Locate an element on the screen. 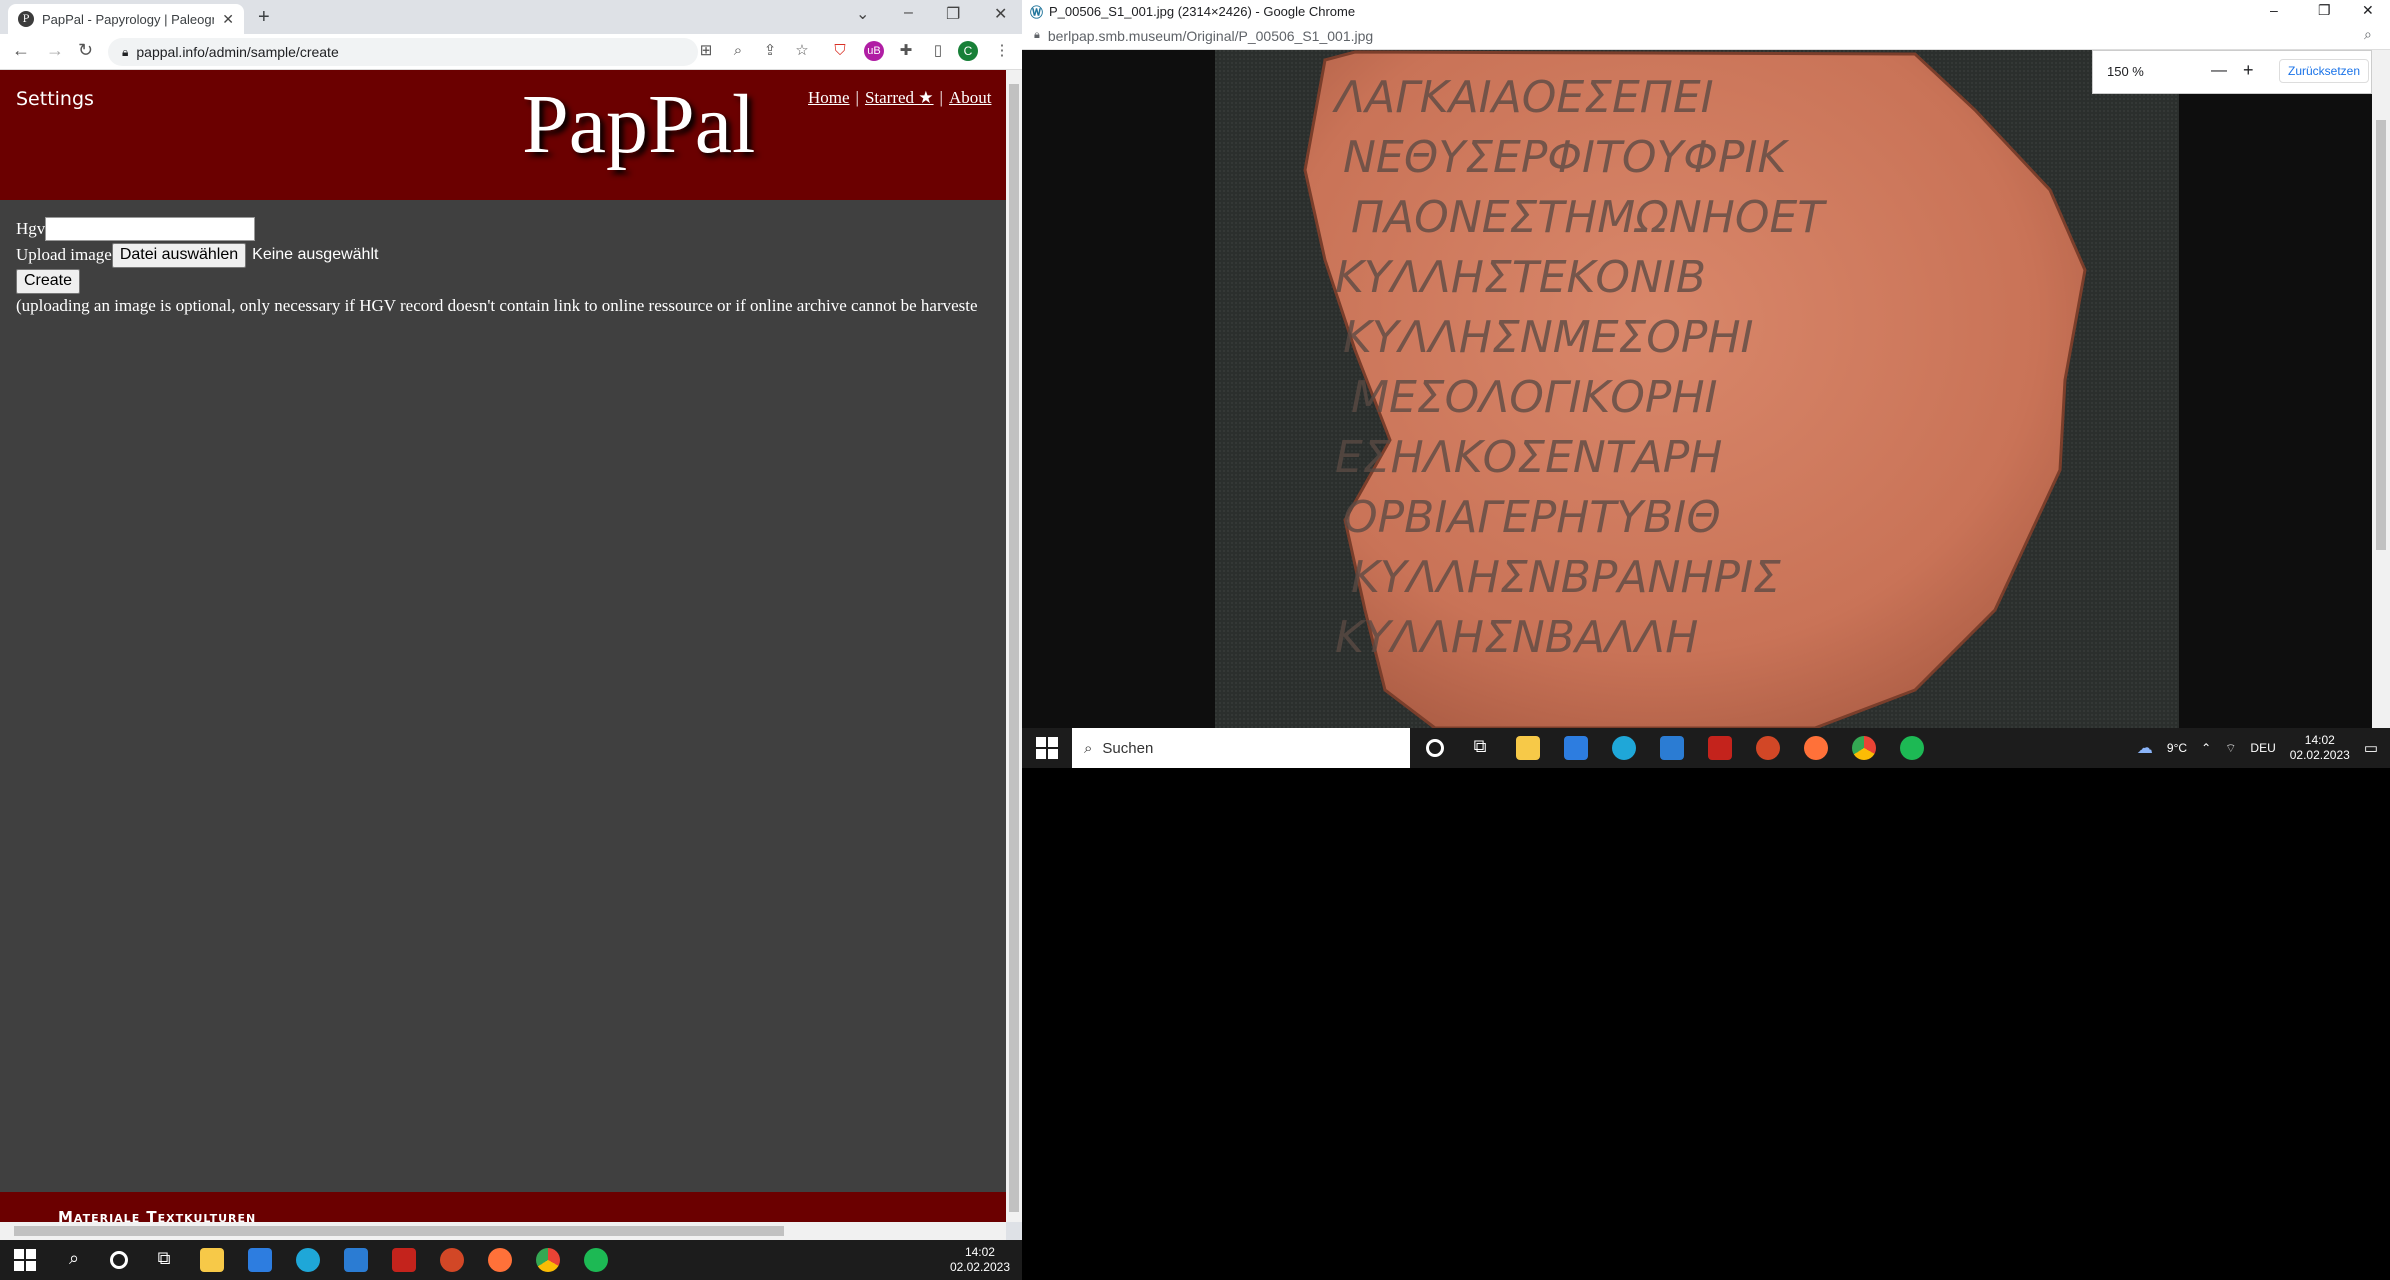 The image size is (2390, 1280). horizontal-scrollbar is located at coordinates (503, 1231).